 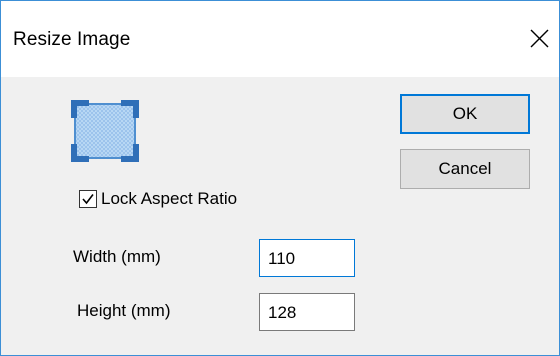 What do you see at coordinates (465, 169) in the screenshot?
I see `cancel-button: Cancel` at bounding box center [465, 169].